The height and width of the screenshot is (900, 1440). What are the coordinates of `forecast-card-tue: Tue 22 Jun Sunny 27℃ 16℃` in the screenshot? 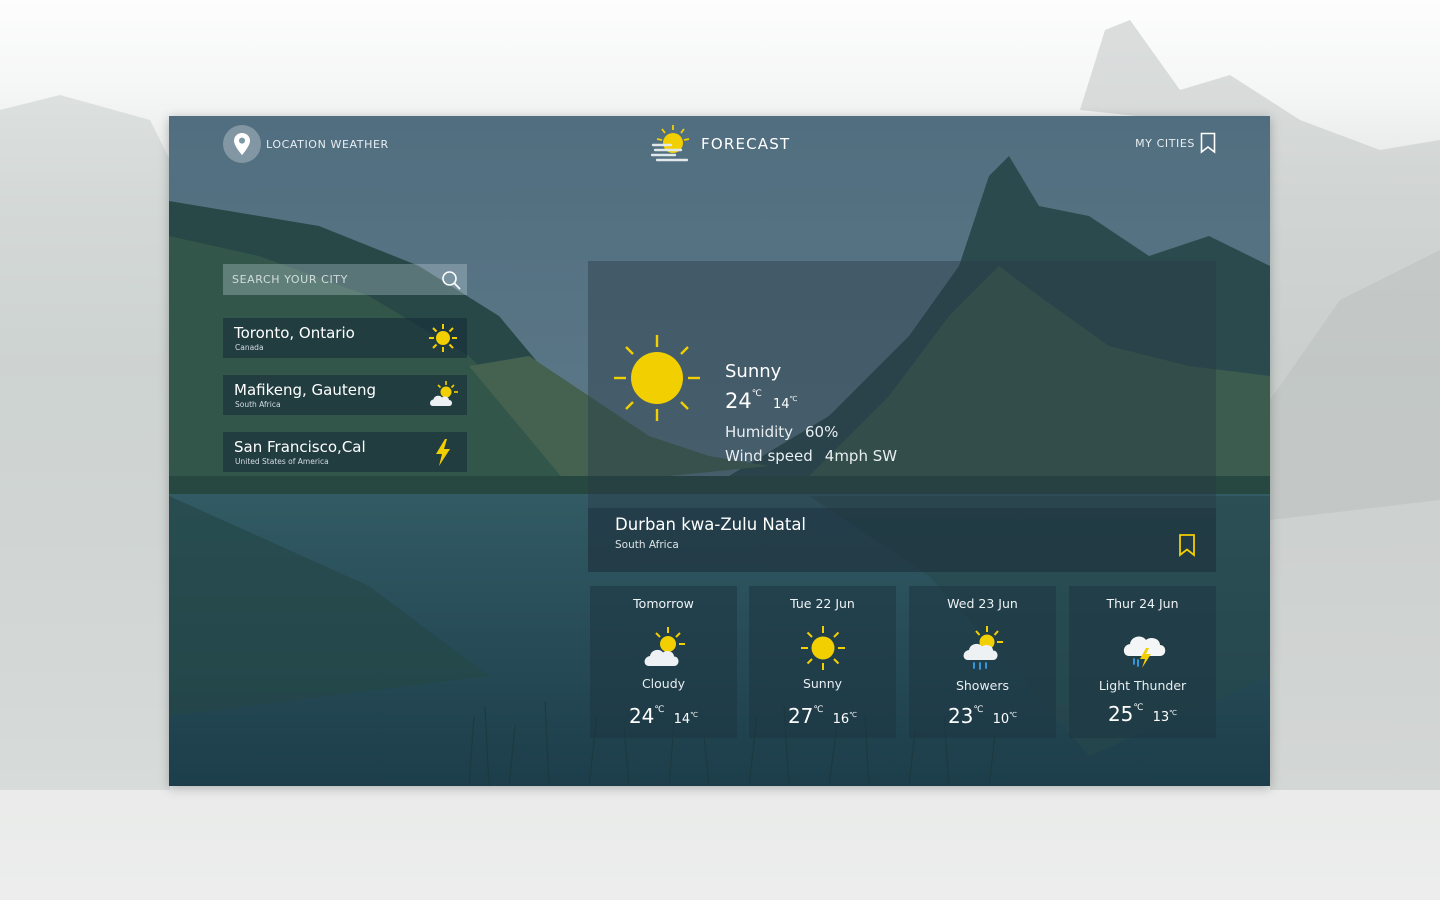 It's located at (822, 662).